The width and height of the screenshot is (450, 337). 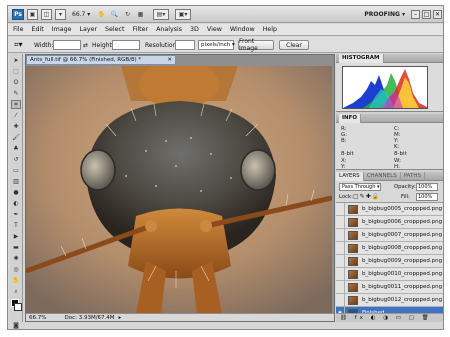 I want to click on swap-icon: ⇄, so click(x=85, y=45).